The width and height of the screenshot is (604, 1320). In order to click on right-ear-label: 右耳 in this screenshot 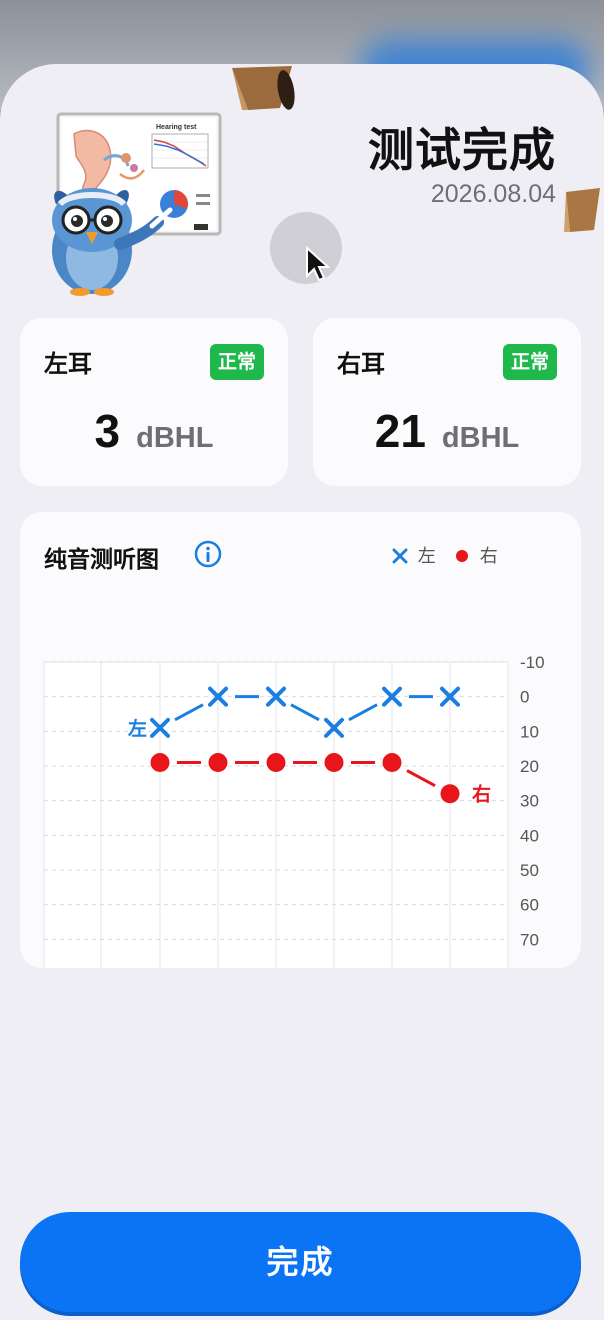, I will do `click(361, 364)`.